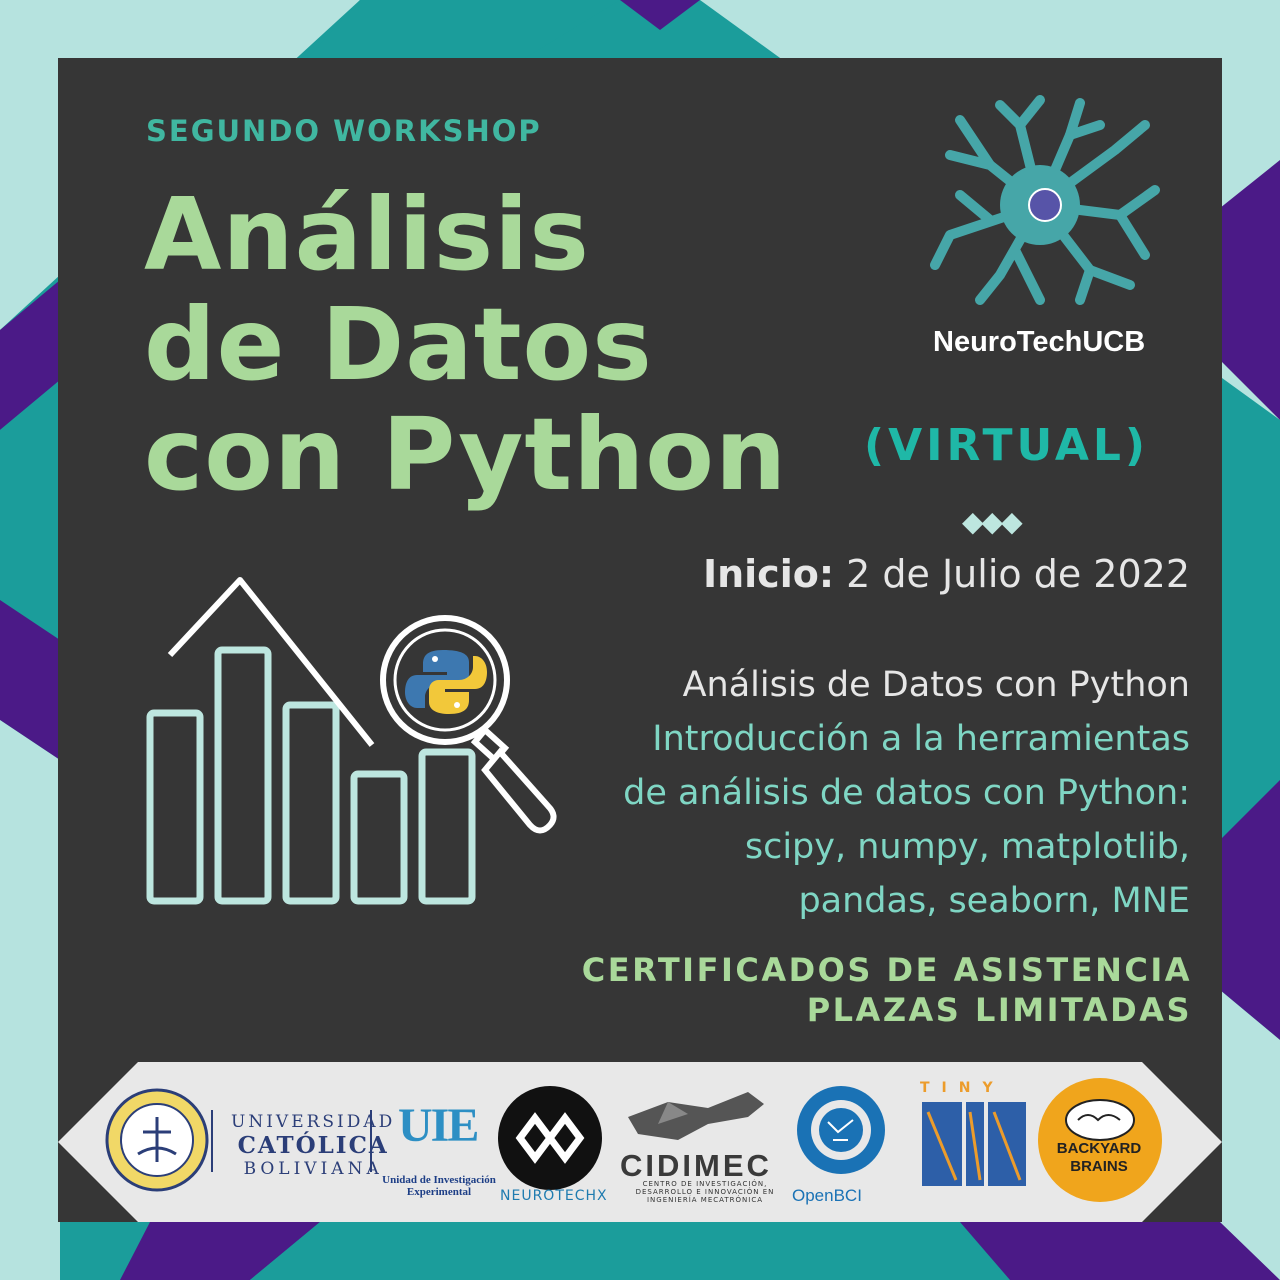 The height and width of the screenshot is (1280, 1280). I want to click on description-line-3: scipy, numpy, matplotlib,, so click(967, 847).